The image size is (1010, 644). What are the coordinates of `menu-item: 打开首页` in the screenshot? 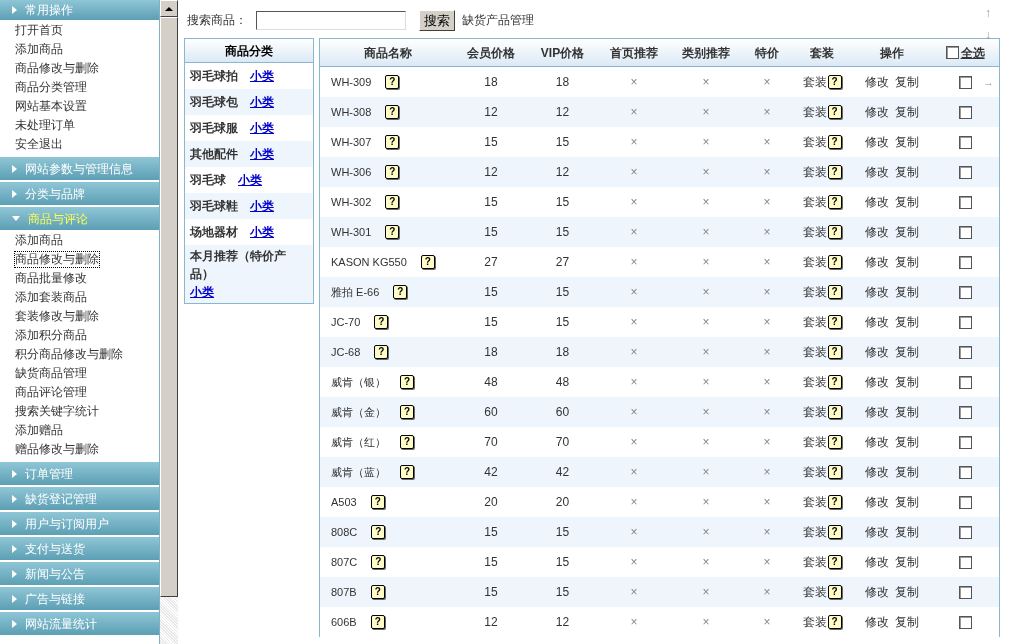 It's located at (39, 30).